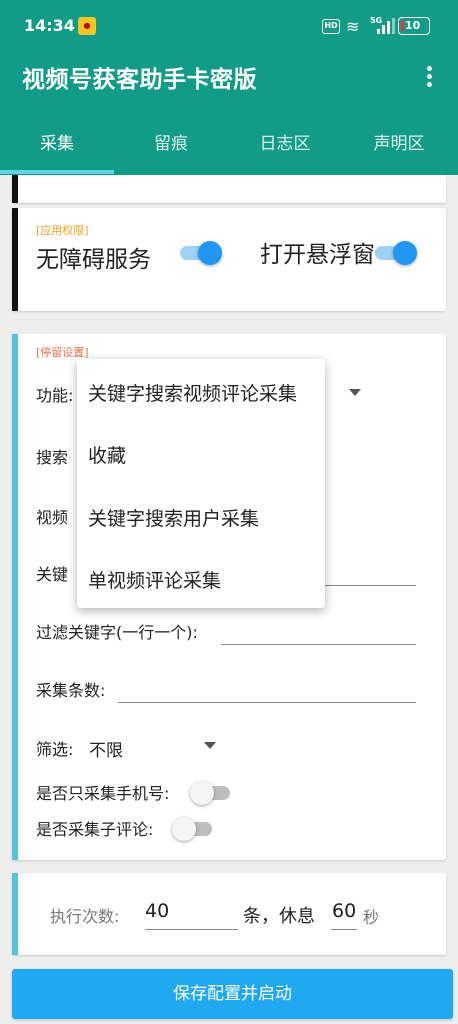 This screenshot has width=458, height=1024. What do you see at coordinates (229, 28) in the screenshot?
I see `status-bar: 14:34 ● HD ≋ 5G 10` at bounding box center [229, 28].